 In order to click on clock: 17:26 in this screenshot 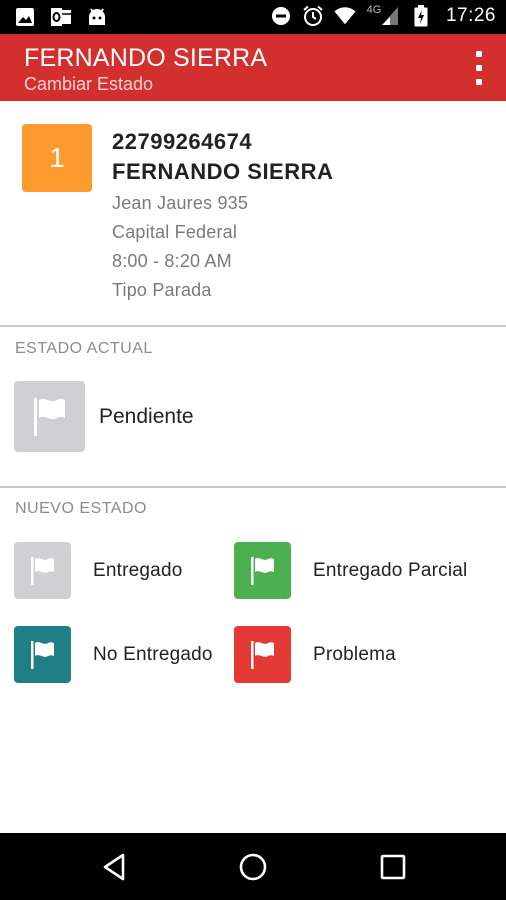, I will do `click(470, 15)`.